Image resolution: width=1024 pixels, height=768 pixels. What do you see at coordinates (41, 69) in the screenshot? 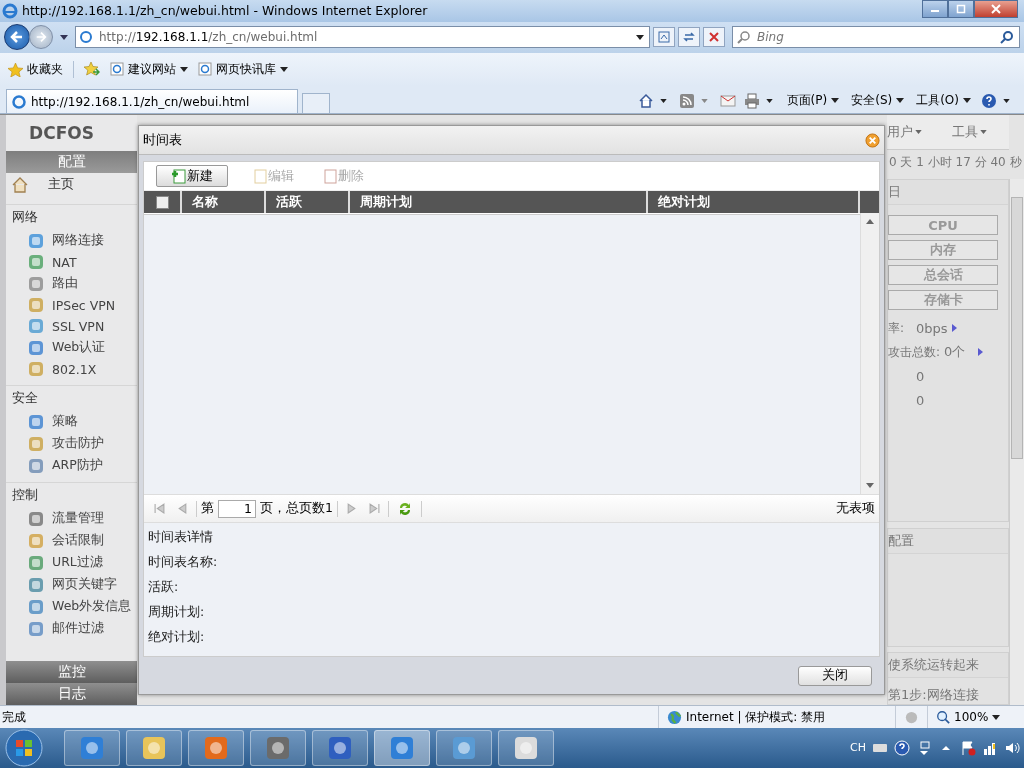
I see `favorites-button: 收藏夹` at bounding box center [41, 69].